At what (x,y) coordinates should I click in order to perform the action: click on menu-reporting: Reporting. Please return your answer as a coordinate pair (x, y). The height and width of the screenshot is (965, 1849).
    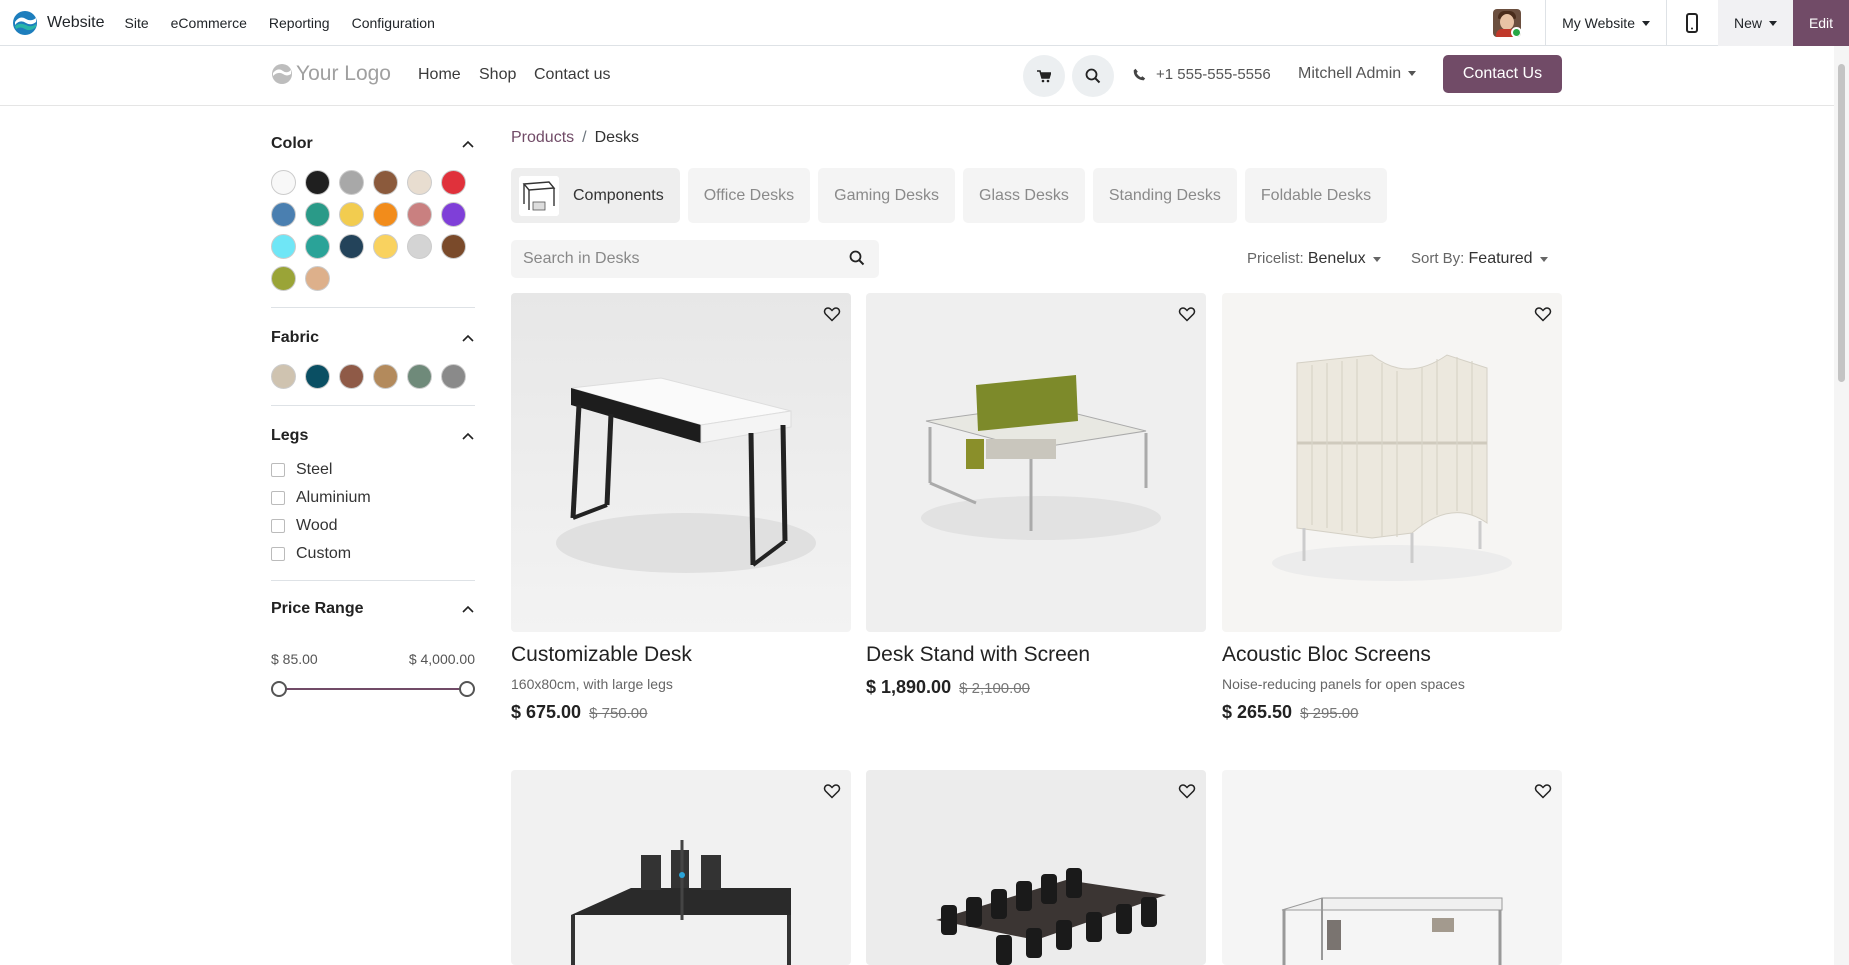
    Looking at the image, I should click on (299, 23).